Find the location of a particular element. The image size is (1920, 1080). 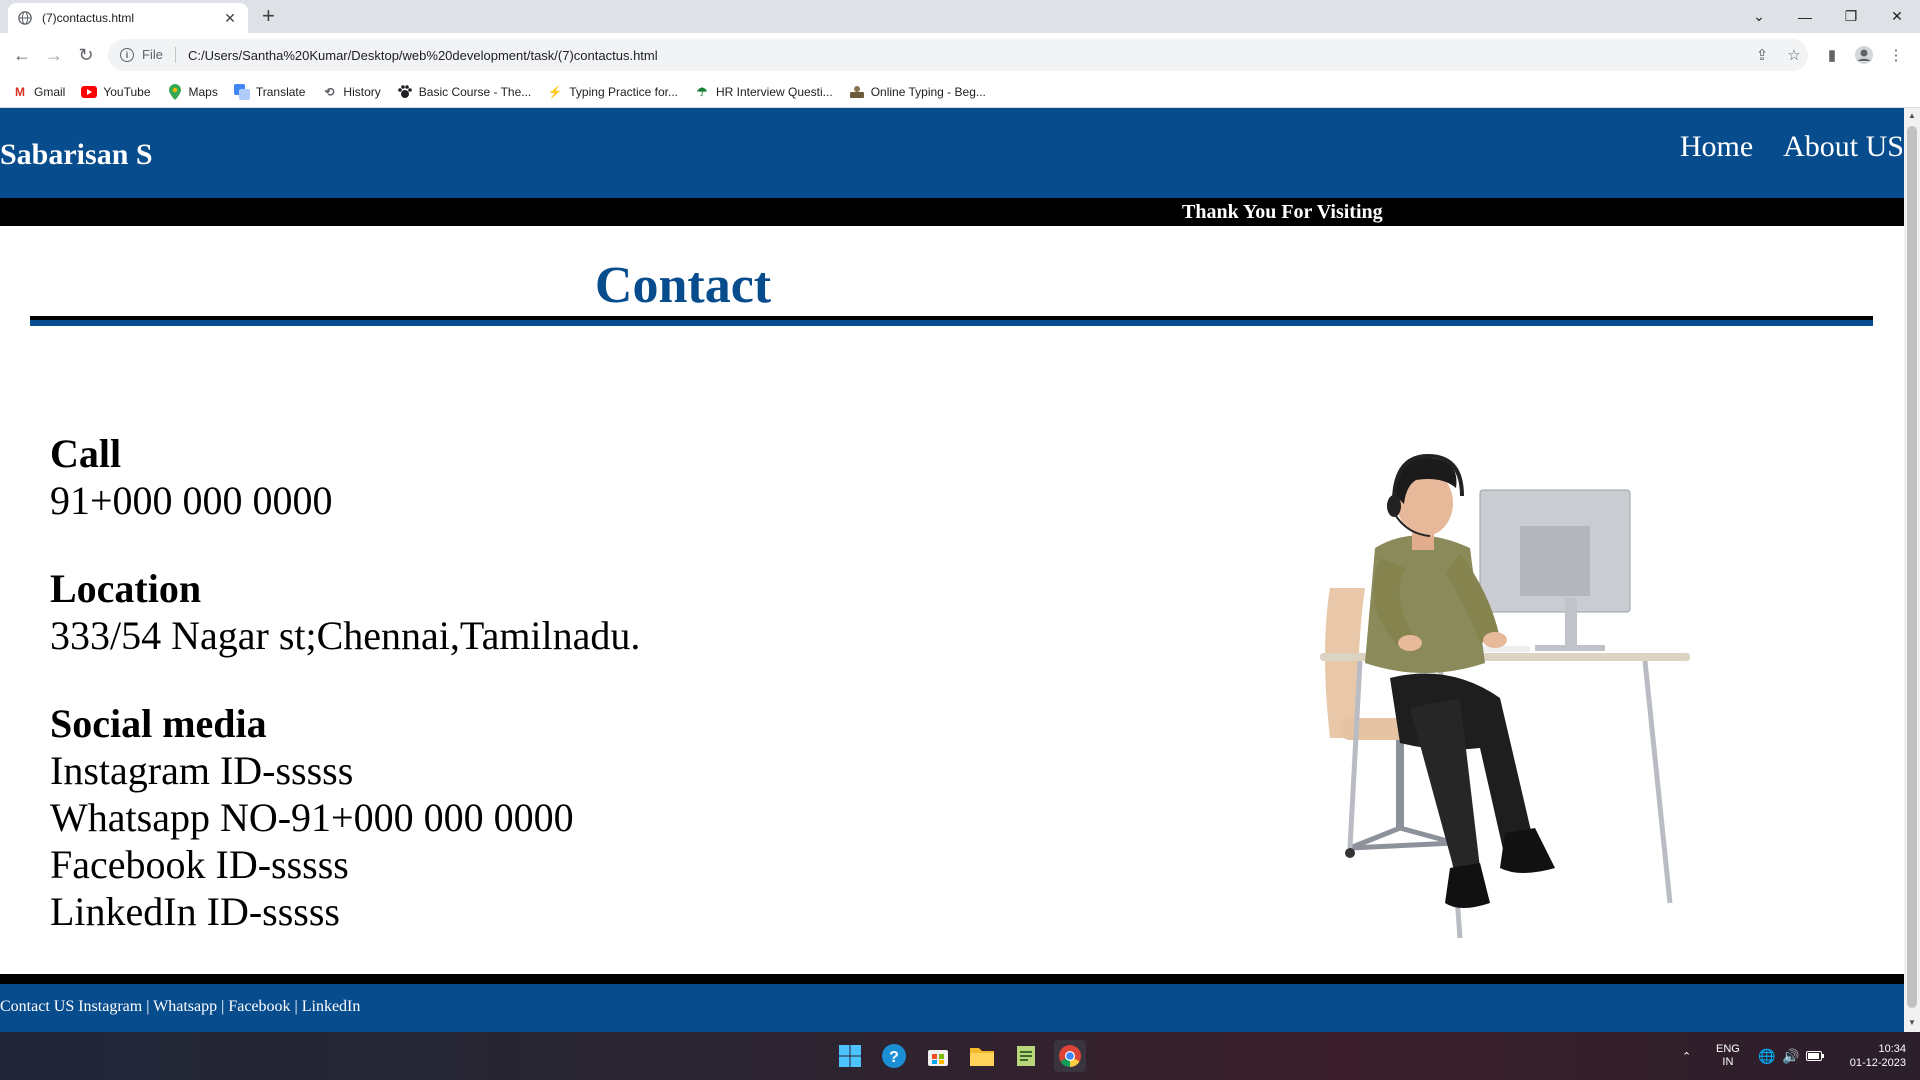

site-nav: Home About US is located at coordinates (1777, 147).